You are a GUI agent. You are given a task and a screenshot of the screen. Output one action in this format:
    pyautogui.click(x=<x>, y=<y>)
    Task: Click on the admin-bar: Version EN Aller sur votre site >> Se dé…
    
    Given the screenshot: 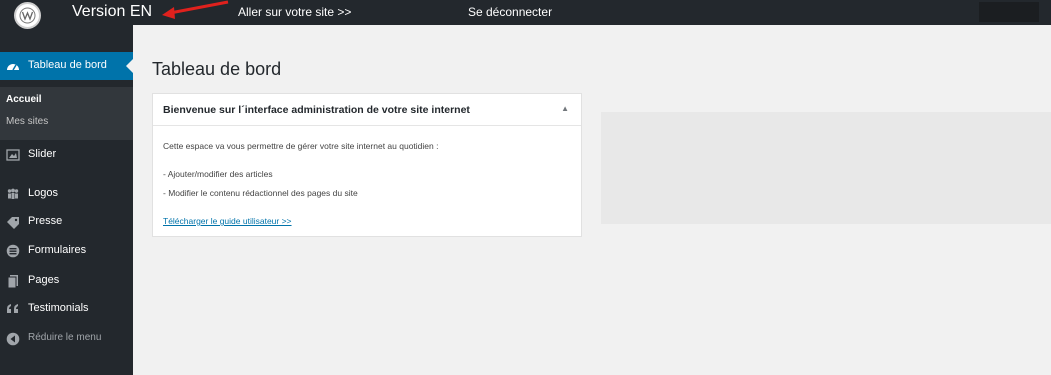 What is the action you would take?
    pyautogui.click(x=525, y=12)
    